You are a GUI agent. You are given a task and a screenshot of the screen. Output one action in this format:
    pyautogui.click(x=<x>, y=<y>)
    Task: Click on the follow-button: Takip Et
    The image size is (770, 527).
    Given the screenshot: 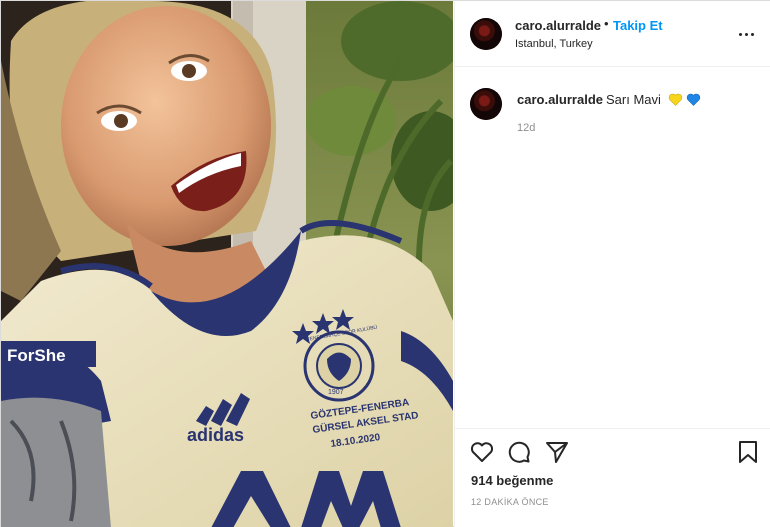 What is the action you would take?
    pyautogui.click(x=638, y=25)
    